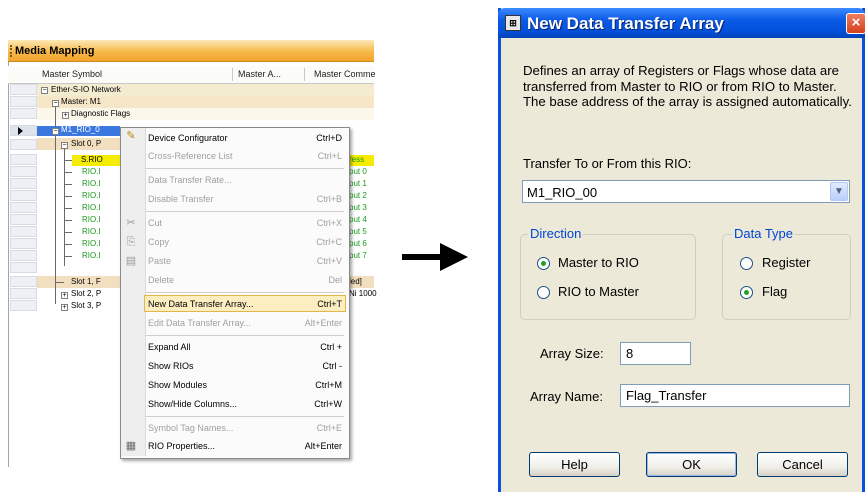 The width and height of the screenshot is (865, 492). I want to click on array-size-input: 8, so click(655, 353).